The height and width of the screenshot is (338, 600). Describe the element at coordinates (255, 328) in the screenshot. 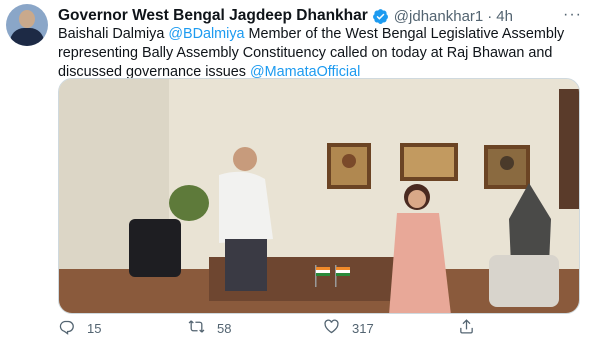

I see `retweet-button: 58` at that location.